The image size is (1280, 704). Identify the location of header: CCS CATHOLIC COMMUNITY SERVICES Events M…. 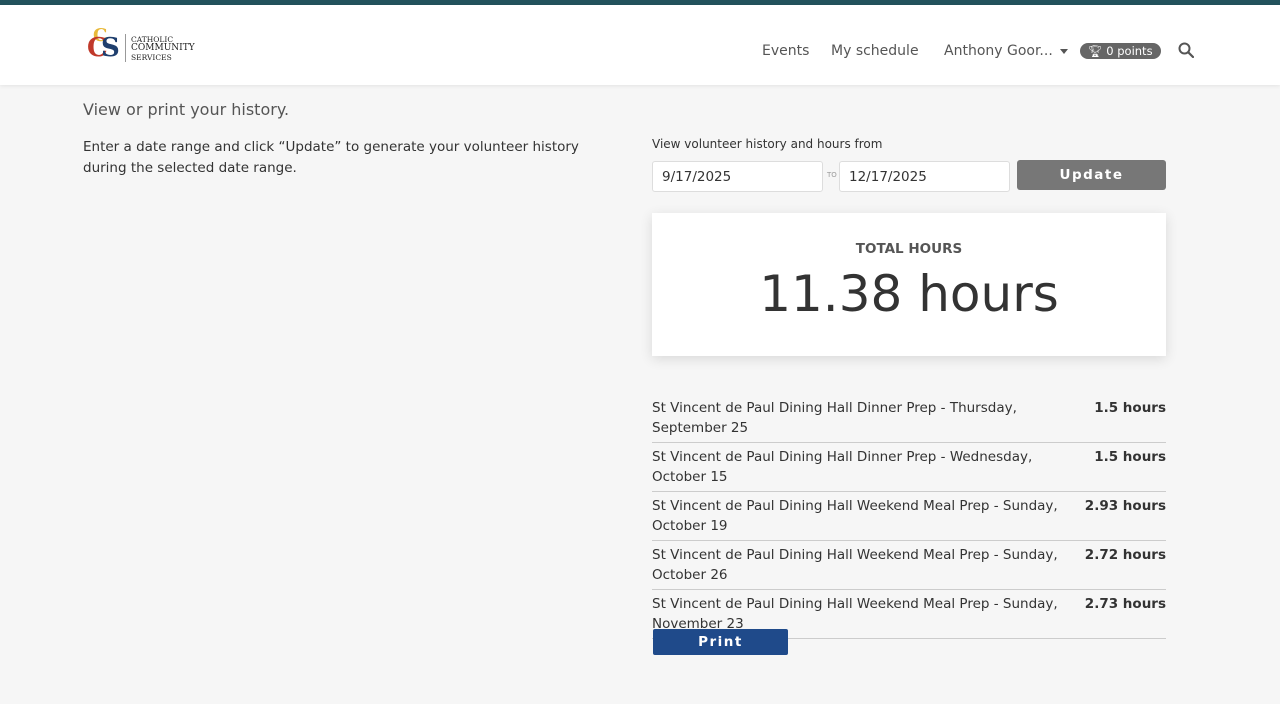
(640, 45).